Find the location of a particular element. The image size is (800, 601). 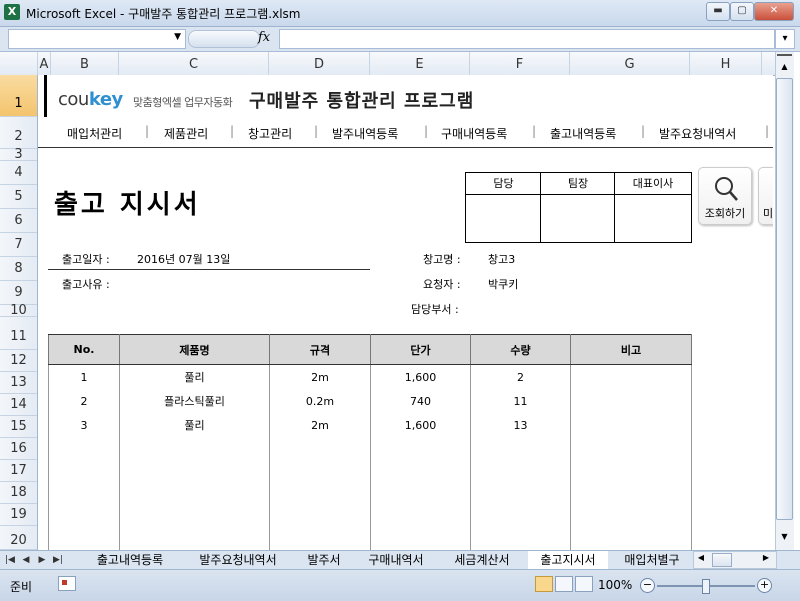

row-header: 9 is located at coordinates (18, 293).